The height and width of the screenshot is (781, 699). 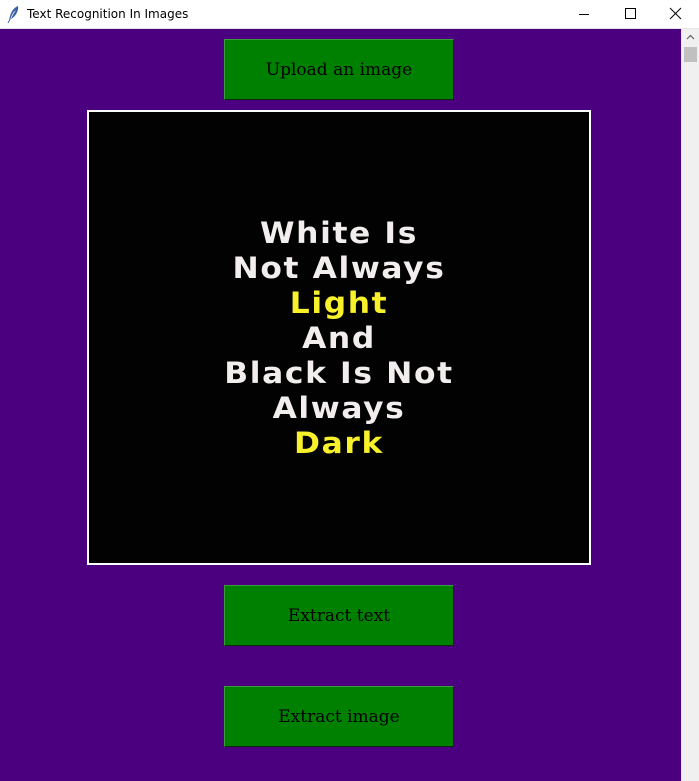 I want to click on minimize-button, so click(x=584, y=14).